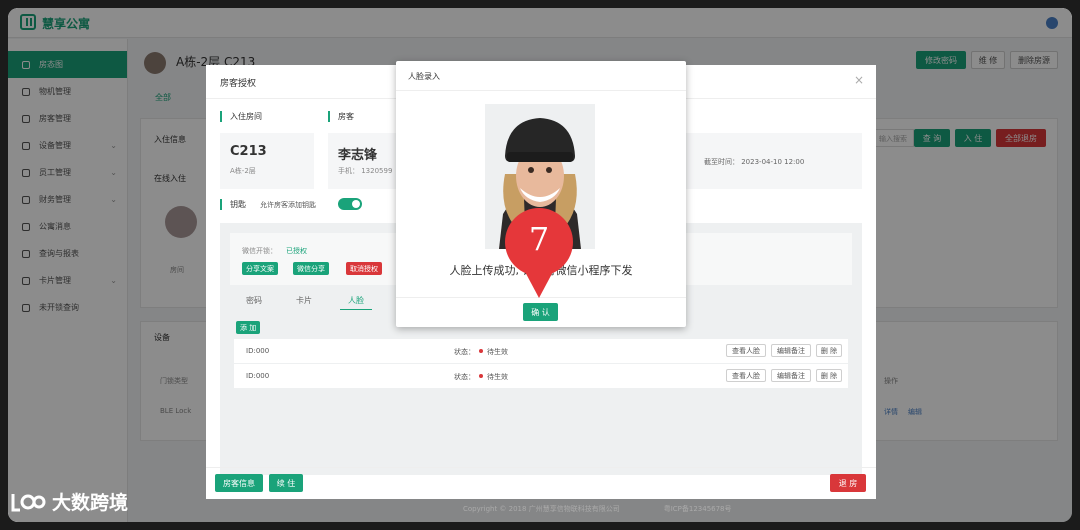 This screenshot has height=530, width=1080. Describe the element at coordinates (90, 503) in the screenshot. I see `watermark-text: 大数跨境` at that location.